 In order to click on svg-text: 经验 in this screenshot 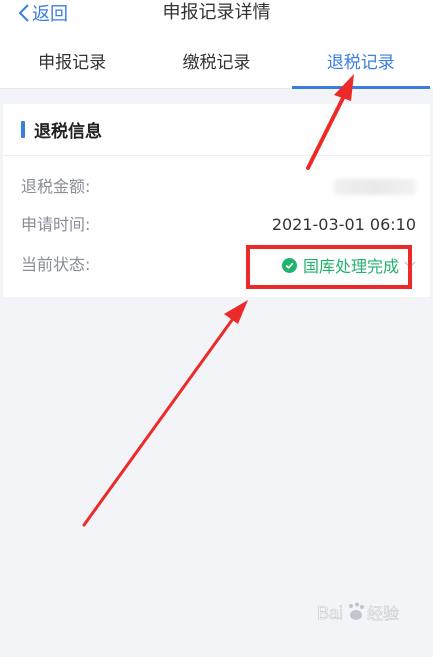, I will do `click(383, 613)`.